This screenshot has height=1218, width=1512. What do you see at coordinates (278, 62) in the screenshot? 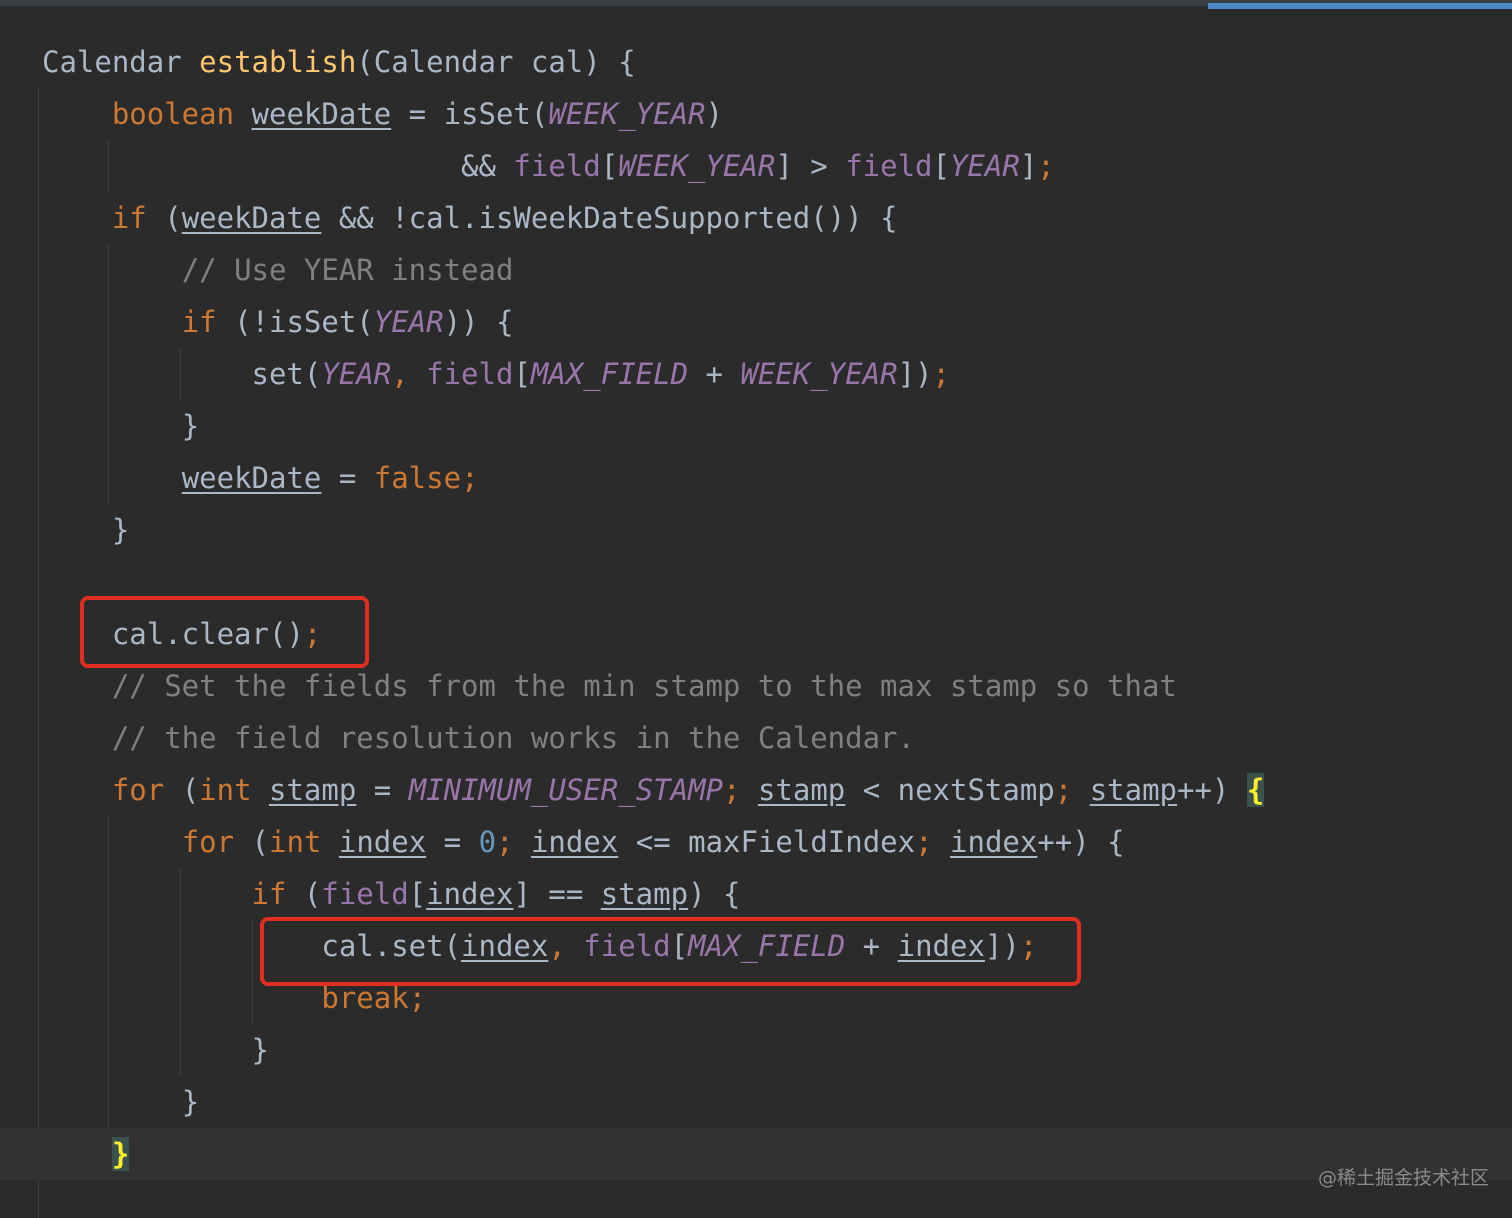
I see `method-name: establish` at bounding box center [278, 62].